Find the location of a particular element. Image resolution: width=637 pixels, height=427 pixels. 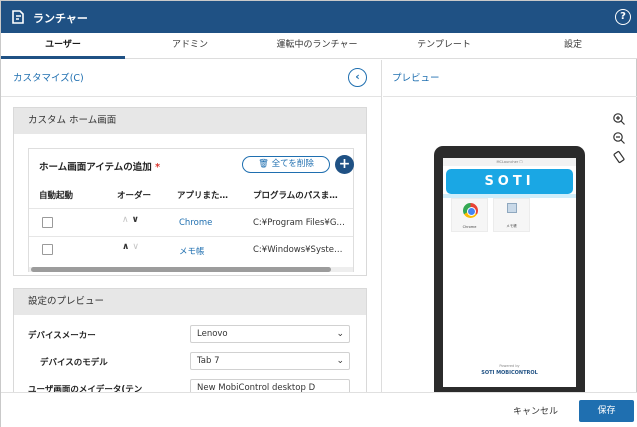

app-link: Chrome is located at coordinates (195, 223).